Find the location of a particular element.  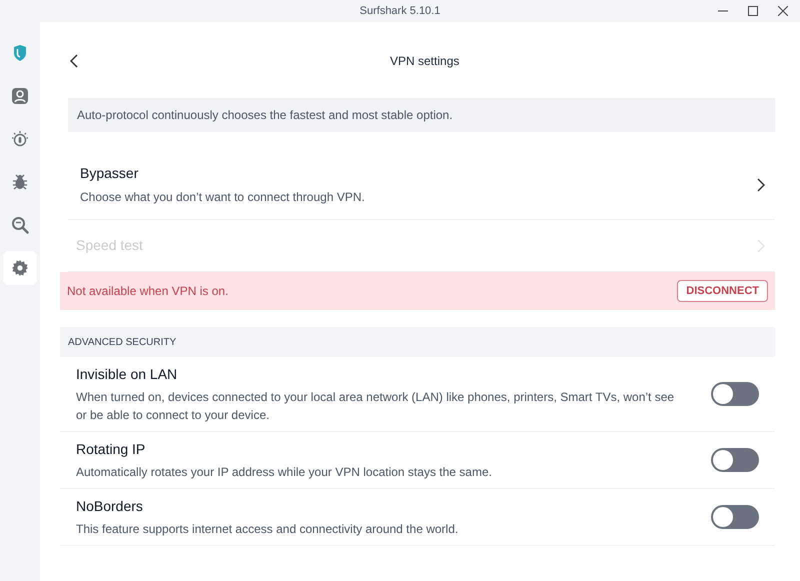

search-icon is located at coordinates (20, 225).